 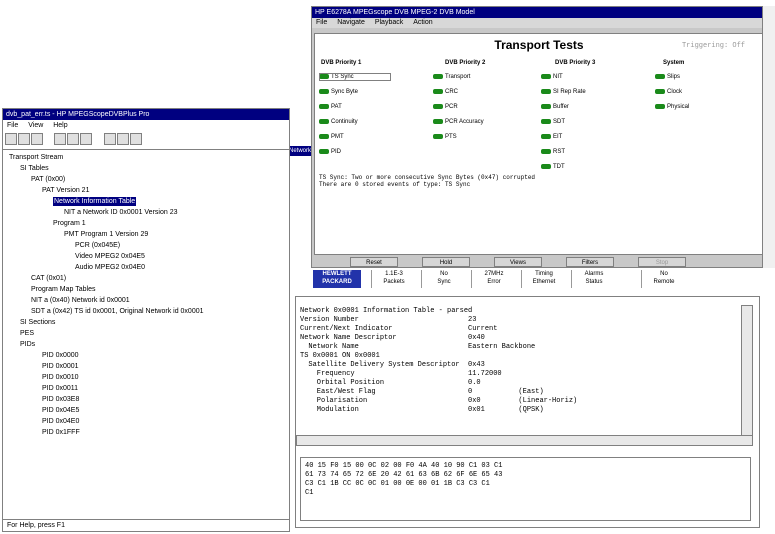 I want to click on horizontal-scrollbar, so click(x=524, y=440).